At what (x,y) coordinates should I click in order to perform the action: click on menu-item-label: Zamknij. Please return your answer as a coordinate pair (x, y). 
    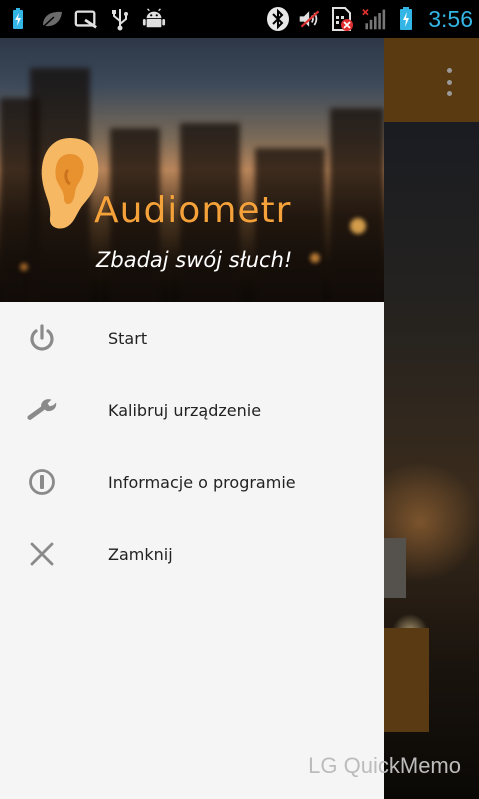
    Looking at the image, I should click on (140, 554).